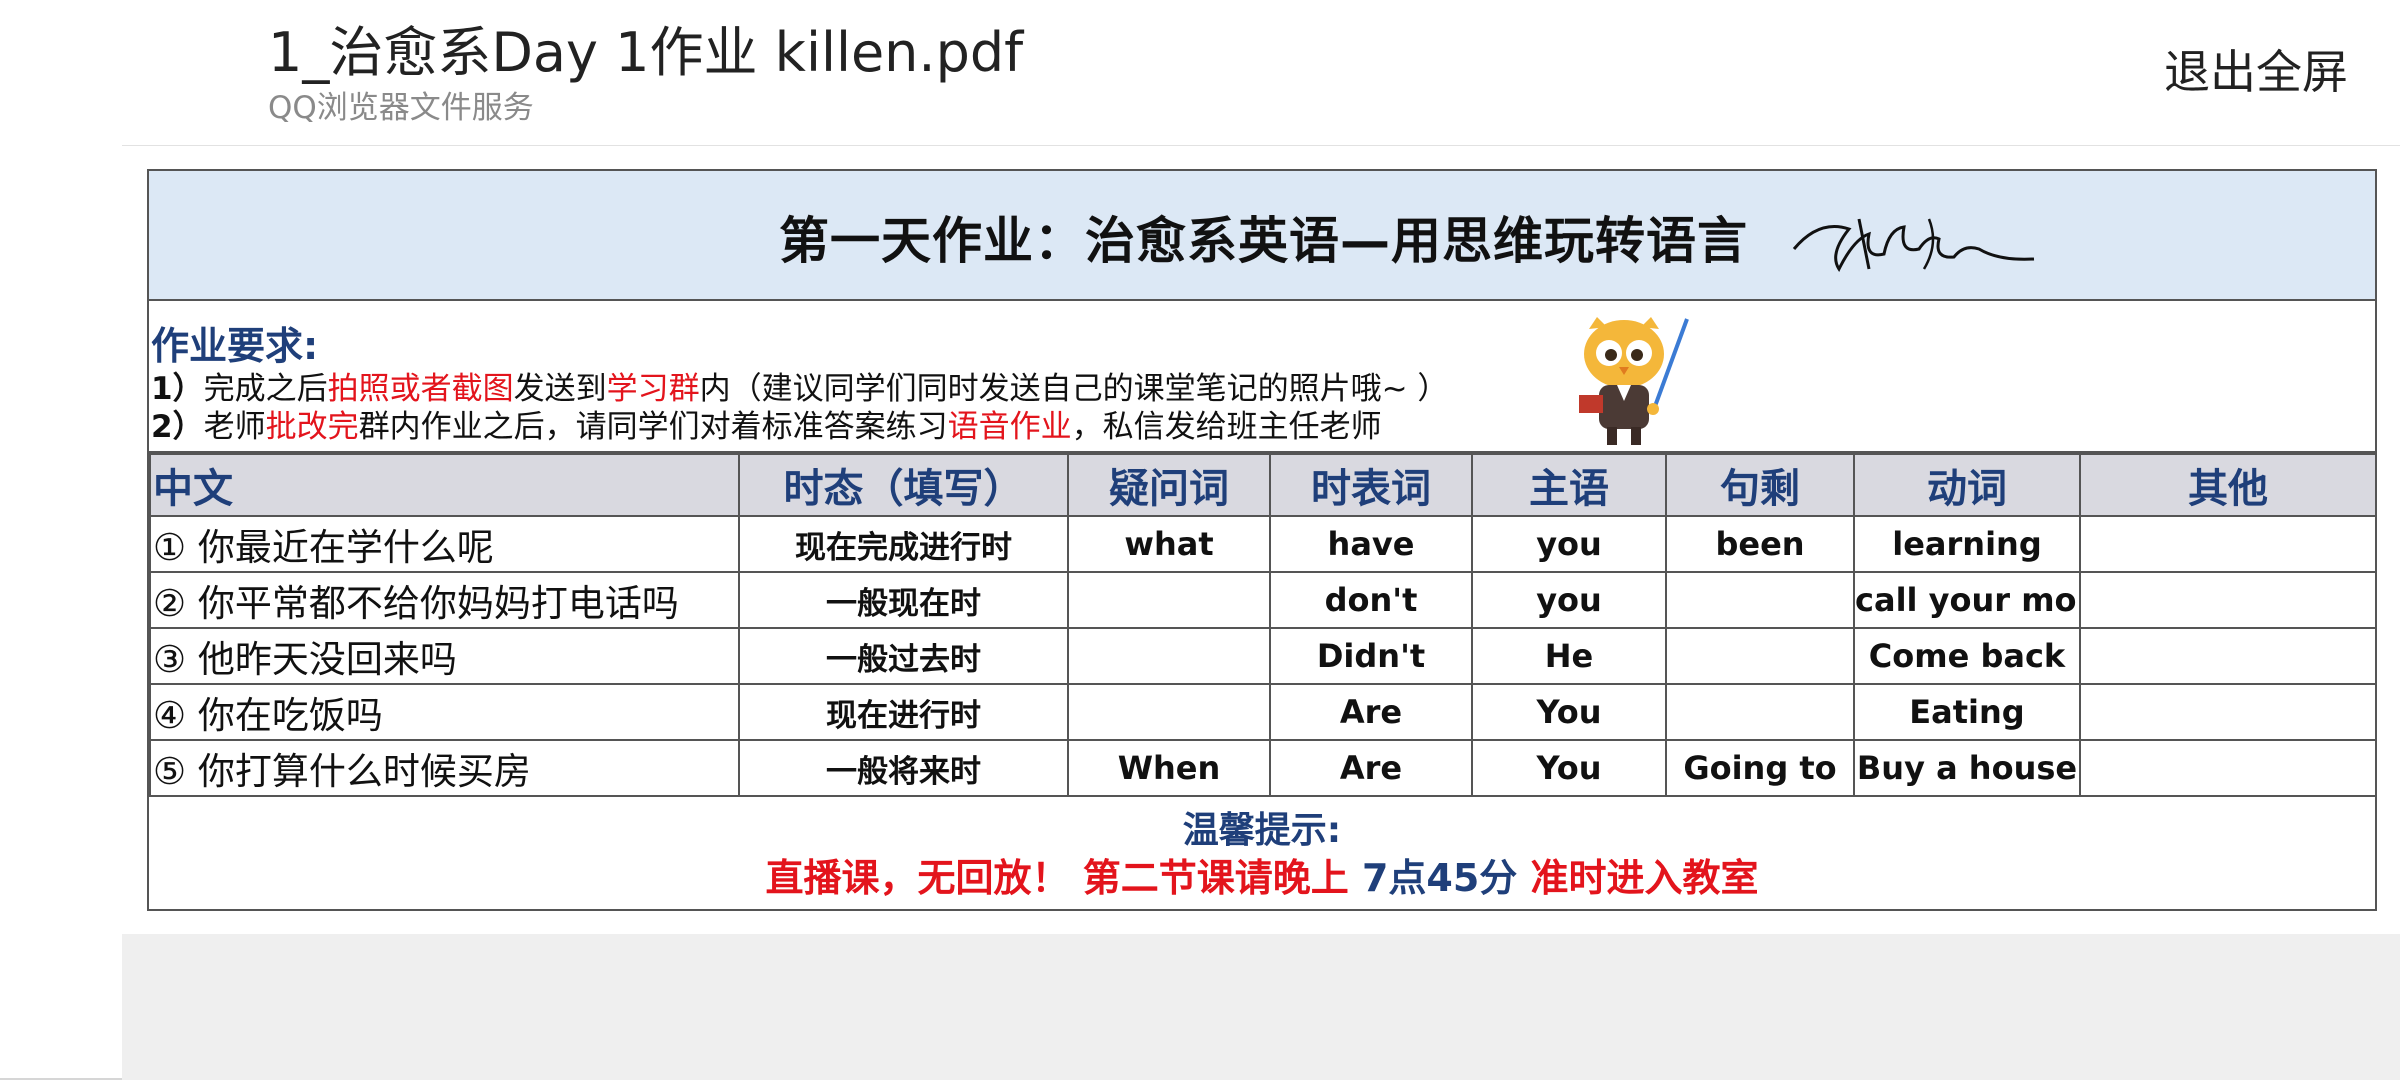 This screenshot has height=1080, width=2400. I want to click on signature-icon, so click(1913, 245).